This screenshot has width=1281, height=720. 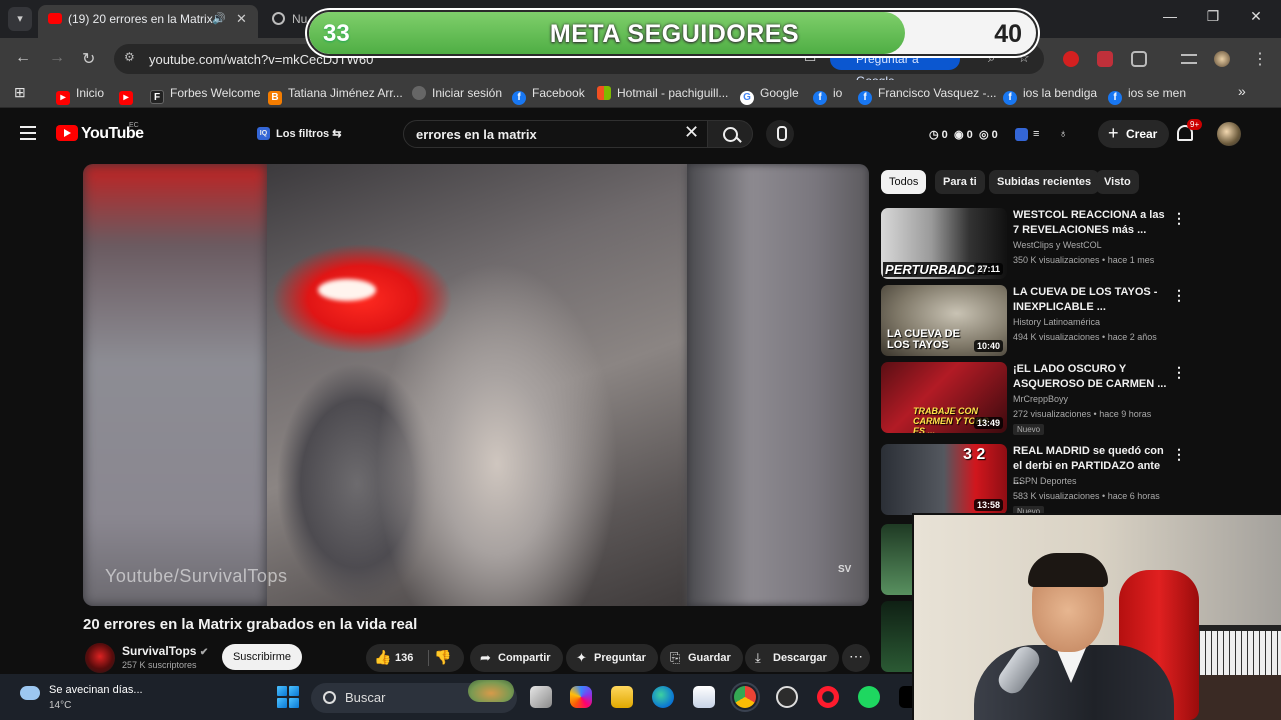 What do you see at coordinates (382, 657) in the screenshot?
I see `thumbs-up-icon: 👍` at bounding box center [382, 657].